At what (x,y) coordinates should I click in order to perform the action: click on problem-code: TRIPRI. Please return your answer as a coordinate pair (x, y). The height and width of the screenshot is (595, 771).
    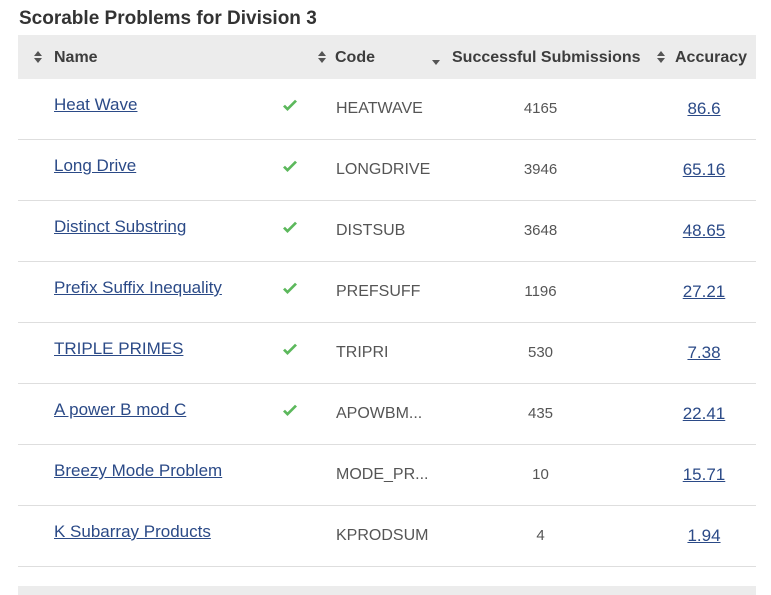
    Looking at the image, I should click on (362, 352).